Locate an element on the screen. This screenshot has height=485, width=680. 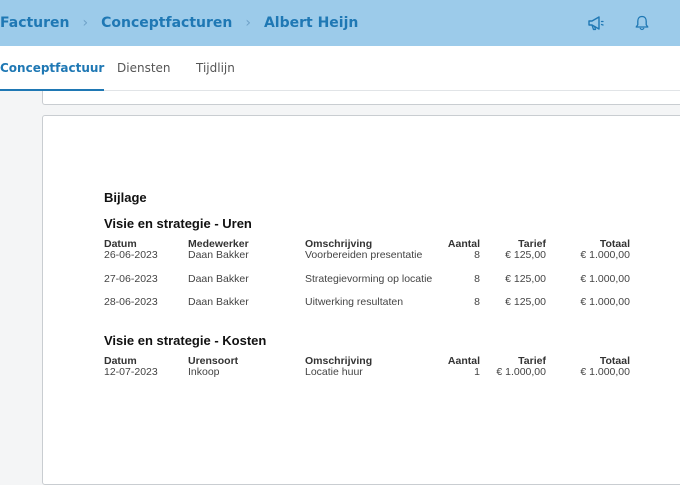
cell-aantal: 1 is located at coordinates (477, 372).